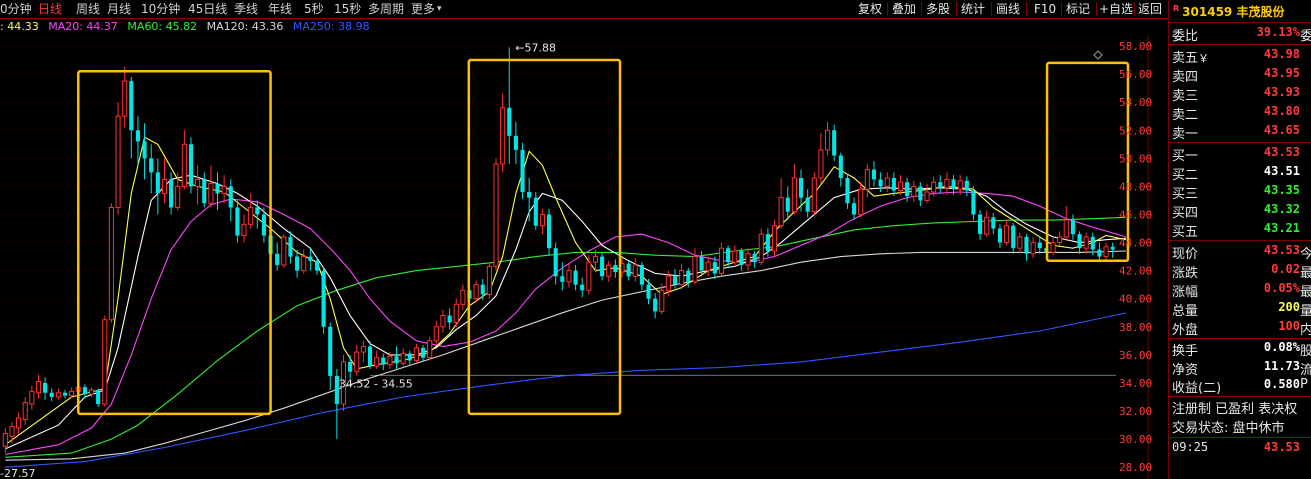 The width and height of the screenshot is (1311, 479). I want to click on ask-row: 卖三 43.93, so click(1240, 94).